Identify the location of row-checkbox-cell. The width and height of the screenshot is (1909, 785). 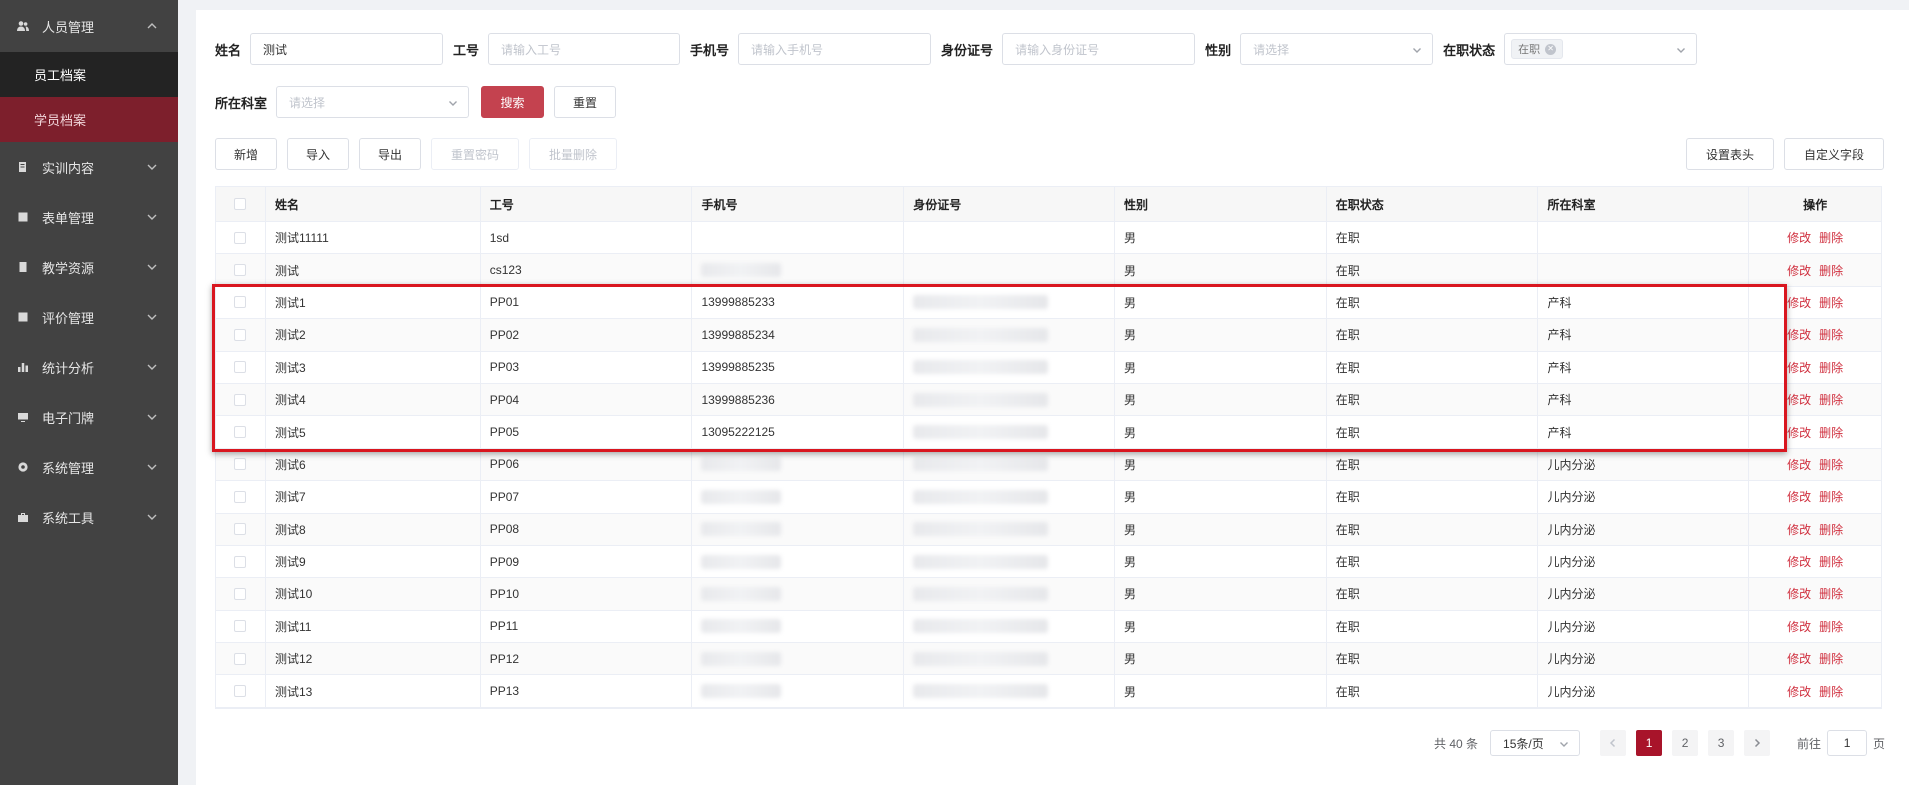
(241, 399).